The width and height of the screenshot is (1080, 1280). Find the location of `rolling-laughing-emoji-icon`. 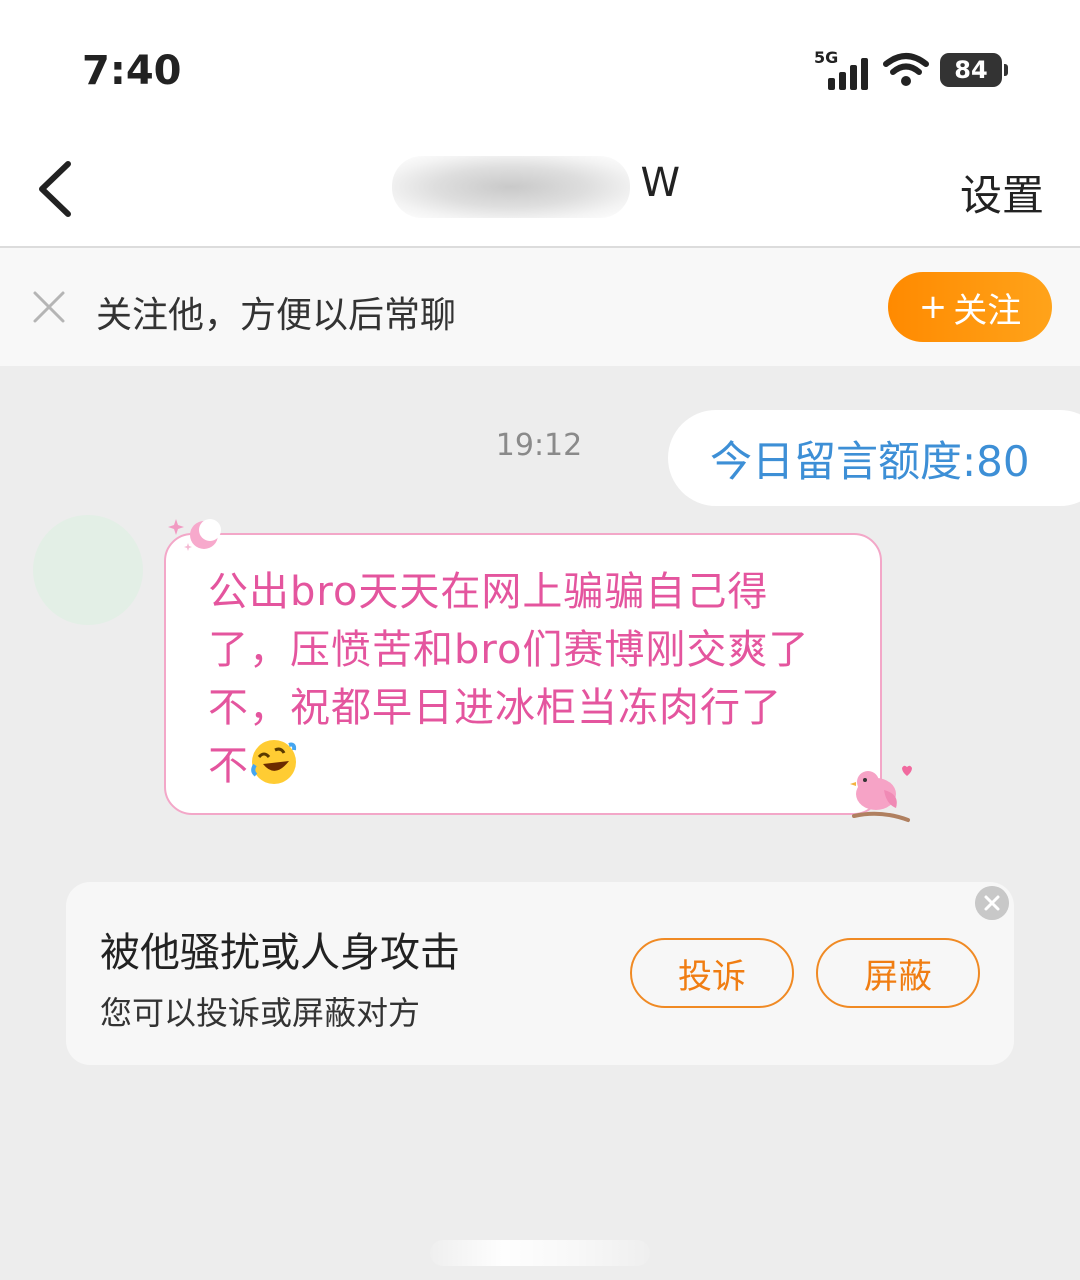

rolling-laughing-emoji-icon is located at coordinates (274, 762).